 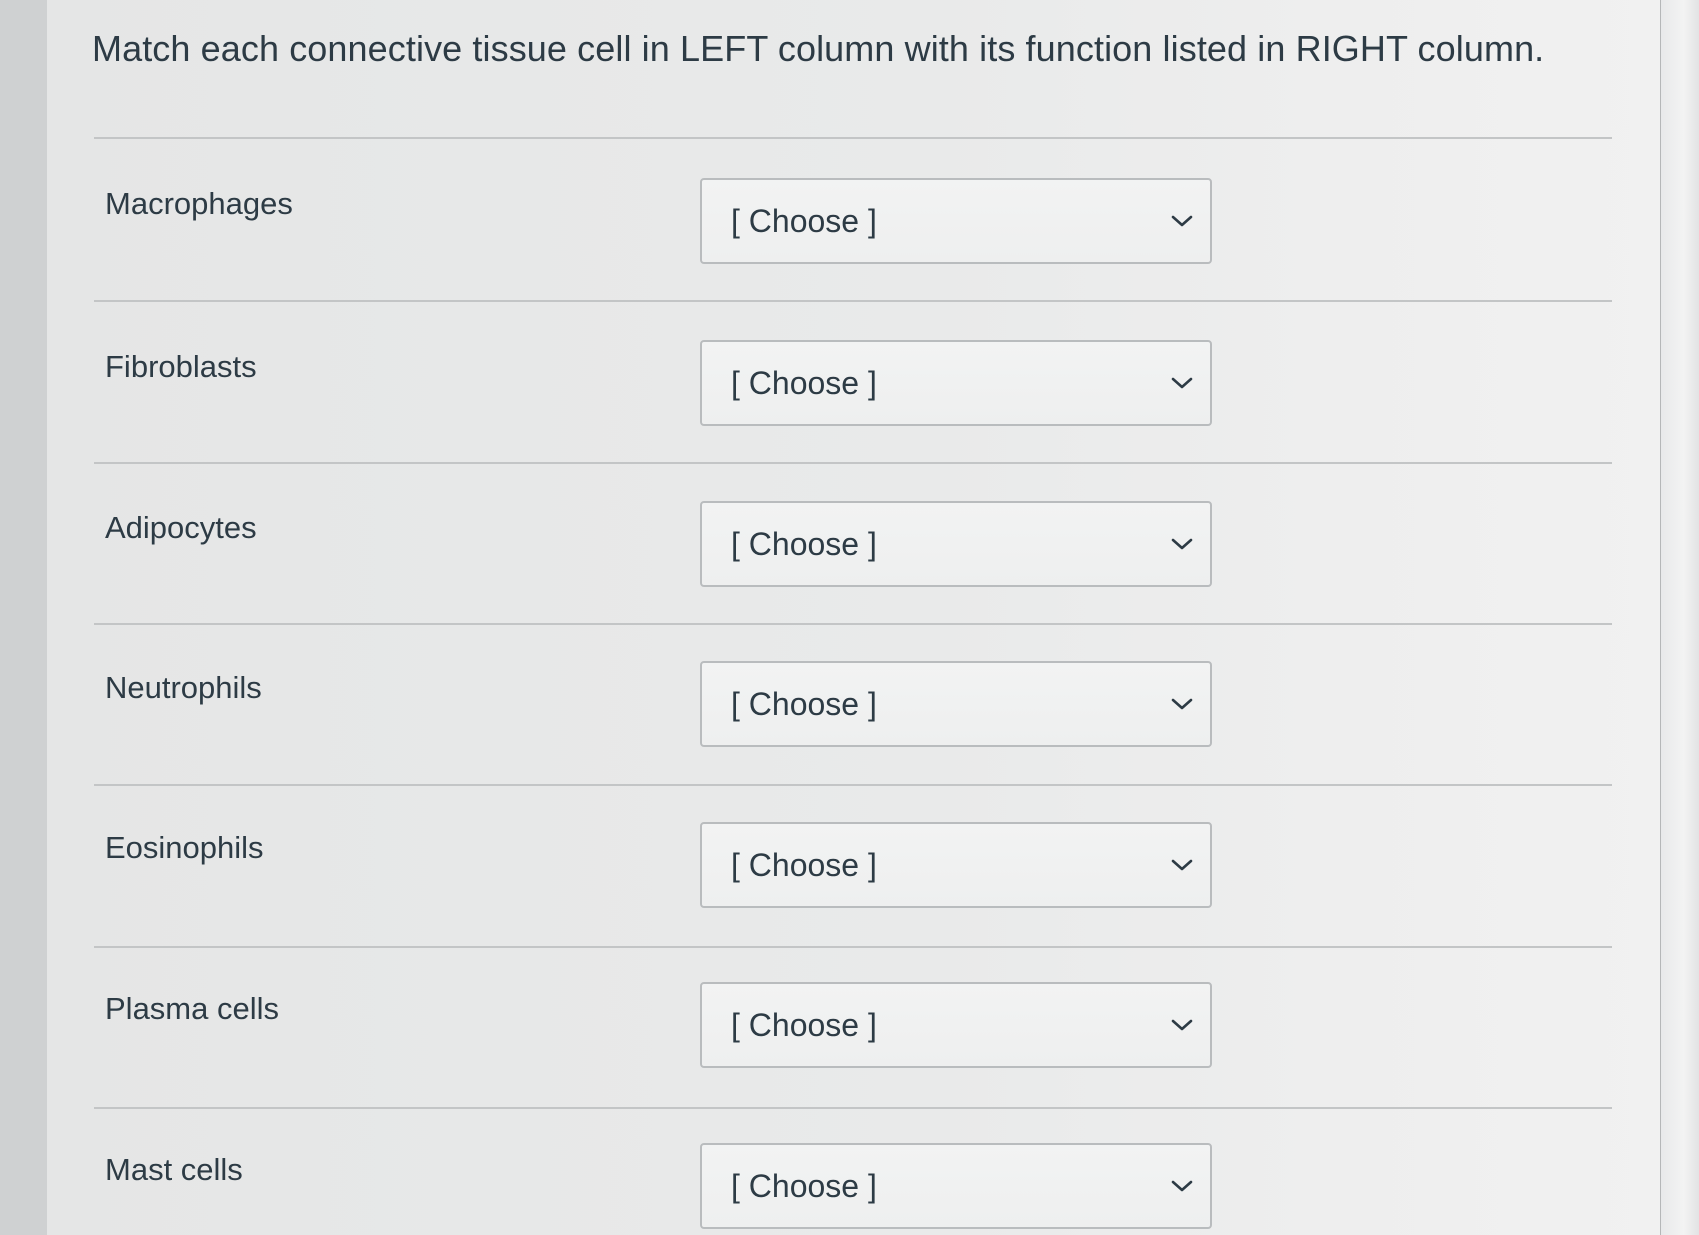 I want to click on row-label-eosinophils: Eosinophils, so click(x=184, y=847).